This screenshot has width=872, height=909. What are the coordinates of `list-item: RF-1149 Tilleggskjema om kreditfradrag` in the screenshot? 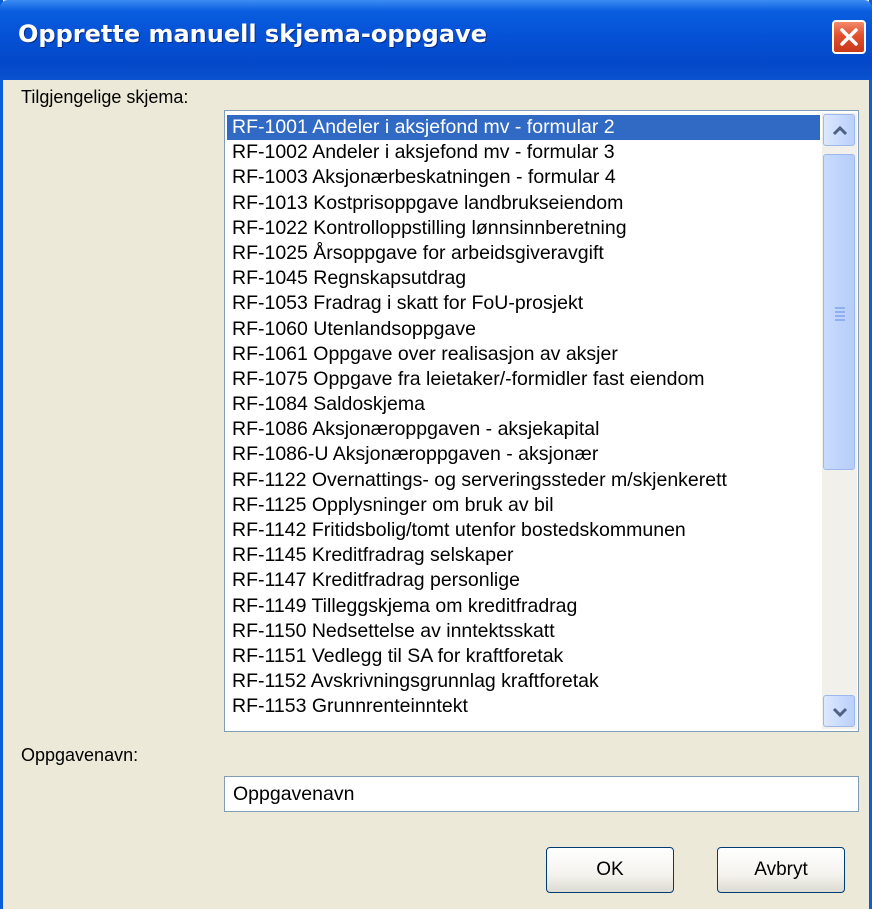 It's located at (523, 606).